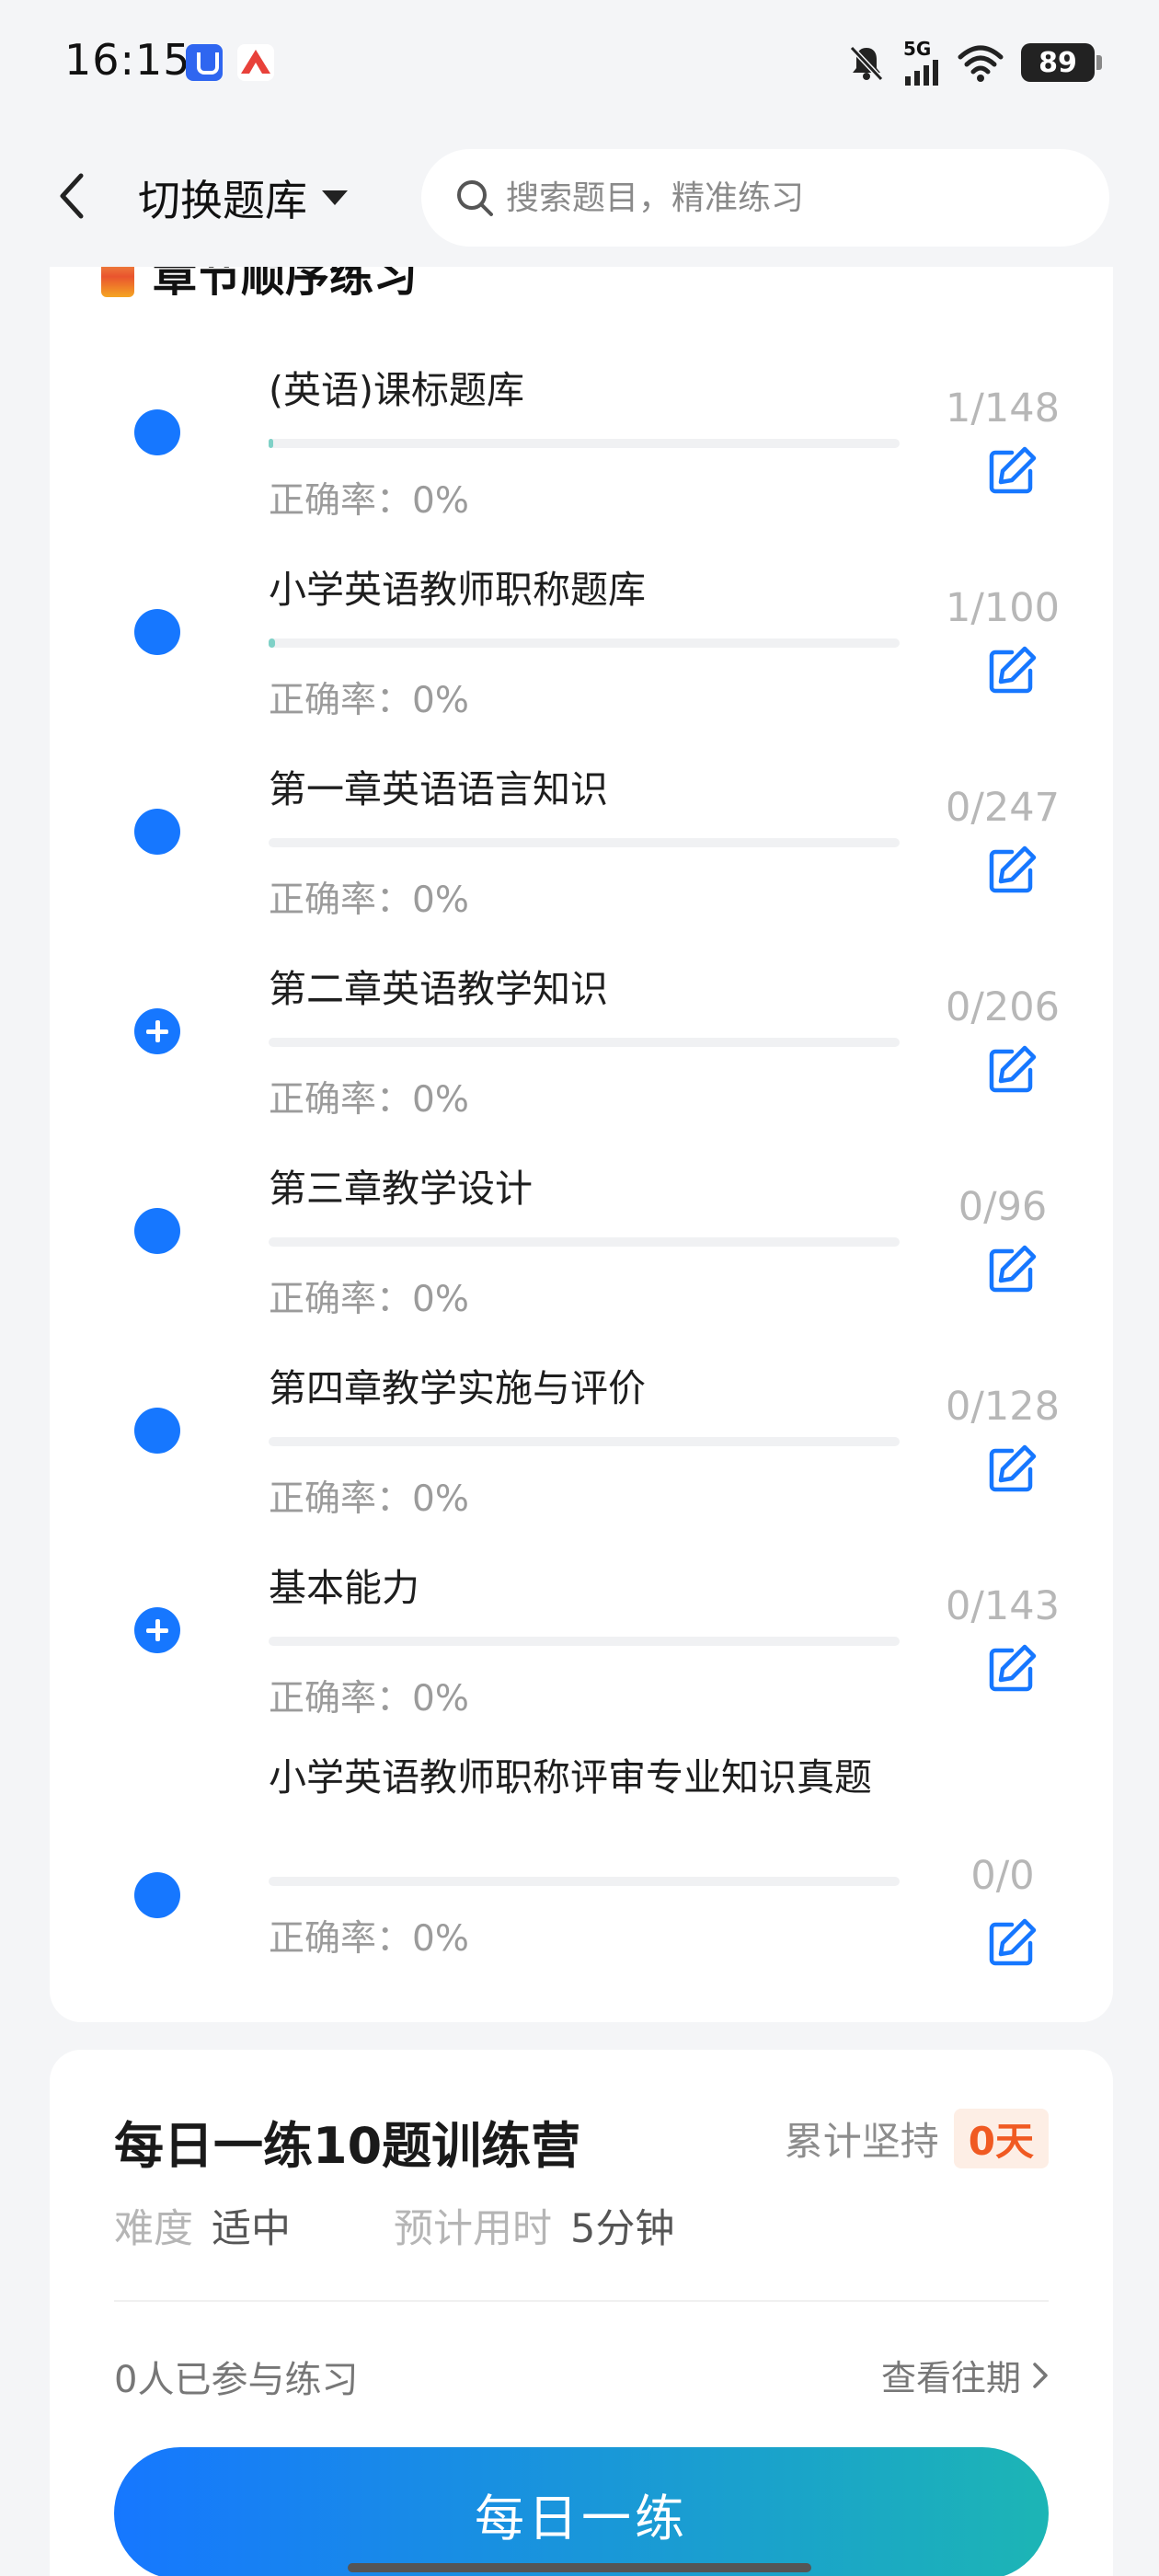 This screenshot has width=1159, height=2576. I want to click on chapter-question-count: 0/128, so click(1003, 1407).